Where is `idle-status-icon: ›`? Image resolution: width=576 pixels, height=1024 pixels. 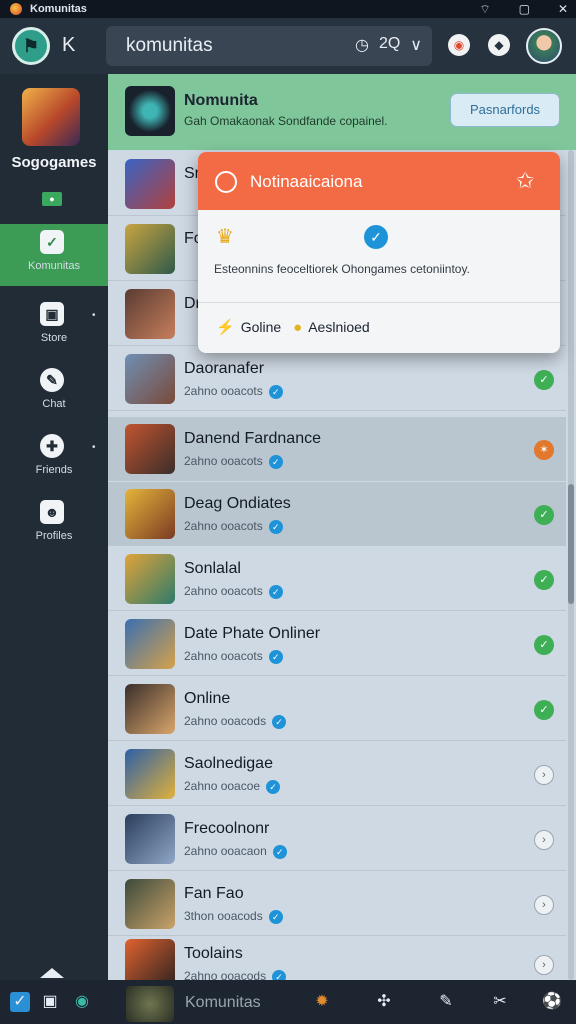
idle-status-icon: › is located at coordinates (544, 775).